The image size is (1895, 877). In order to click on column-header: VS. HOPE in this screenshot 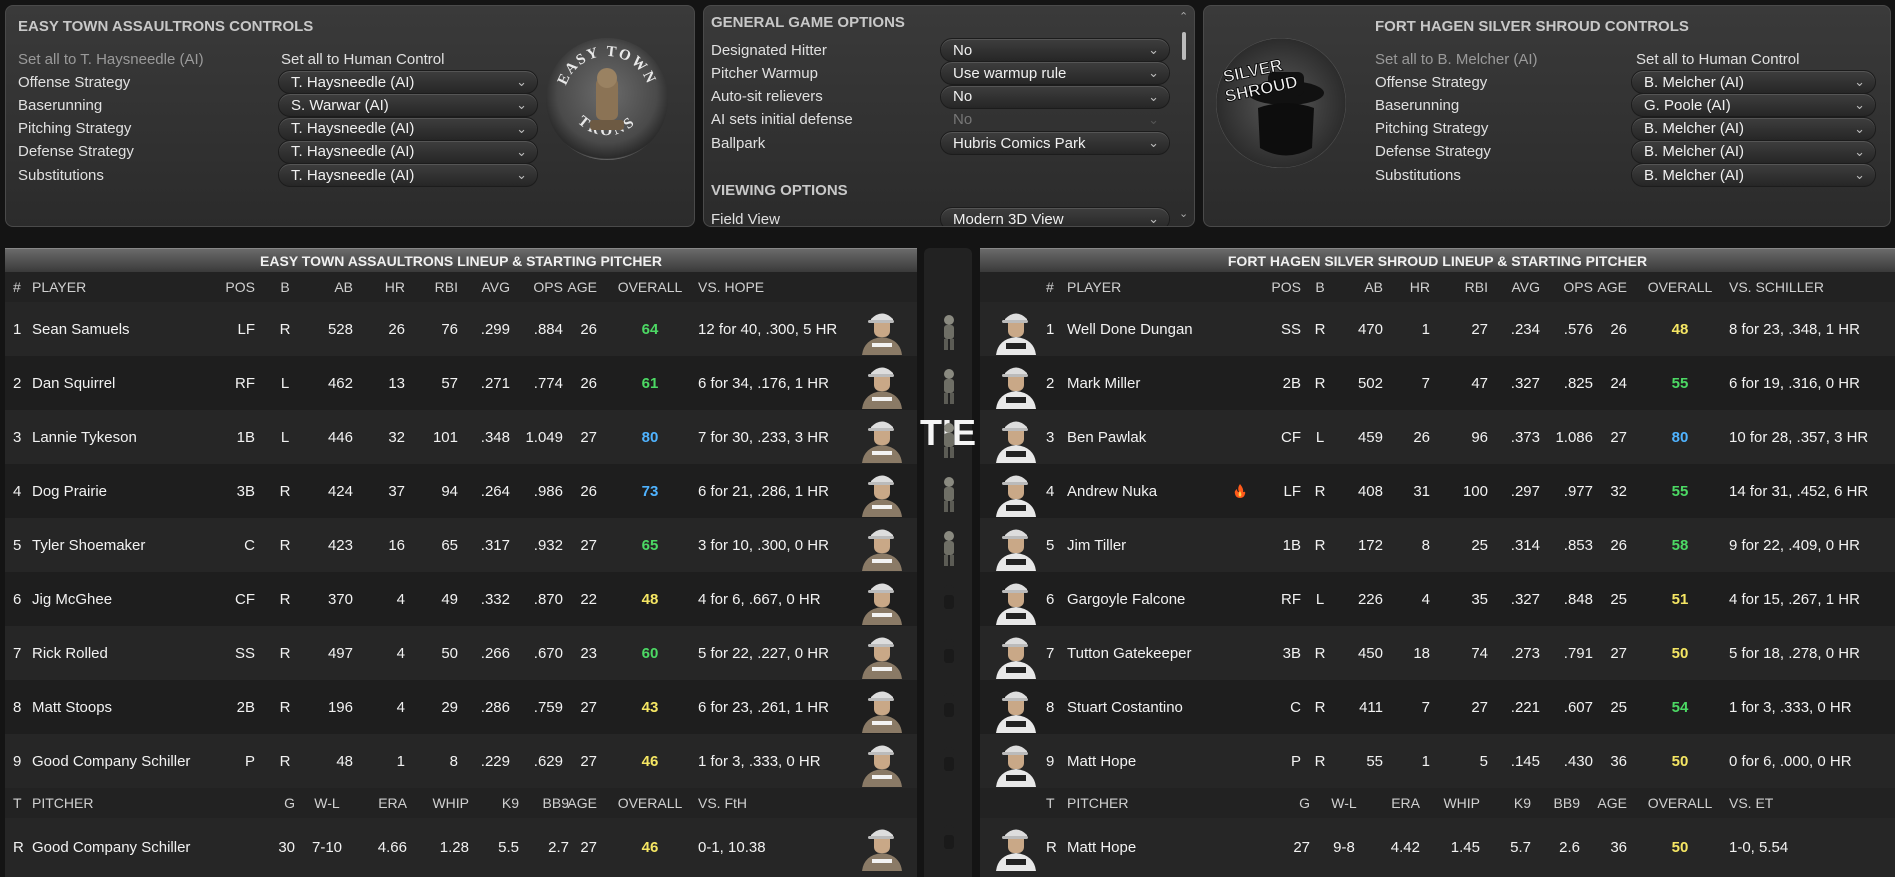, I will do `click(803, 287)`.